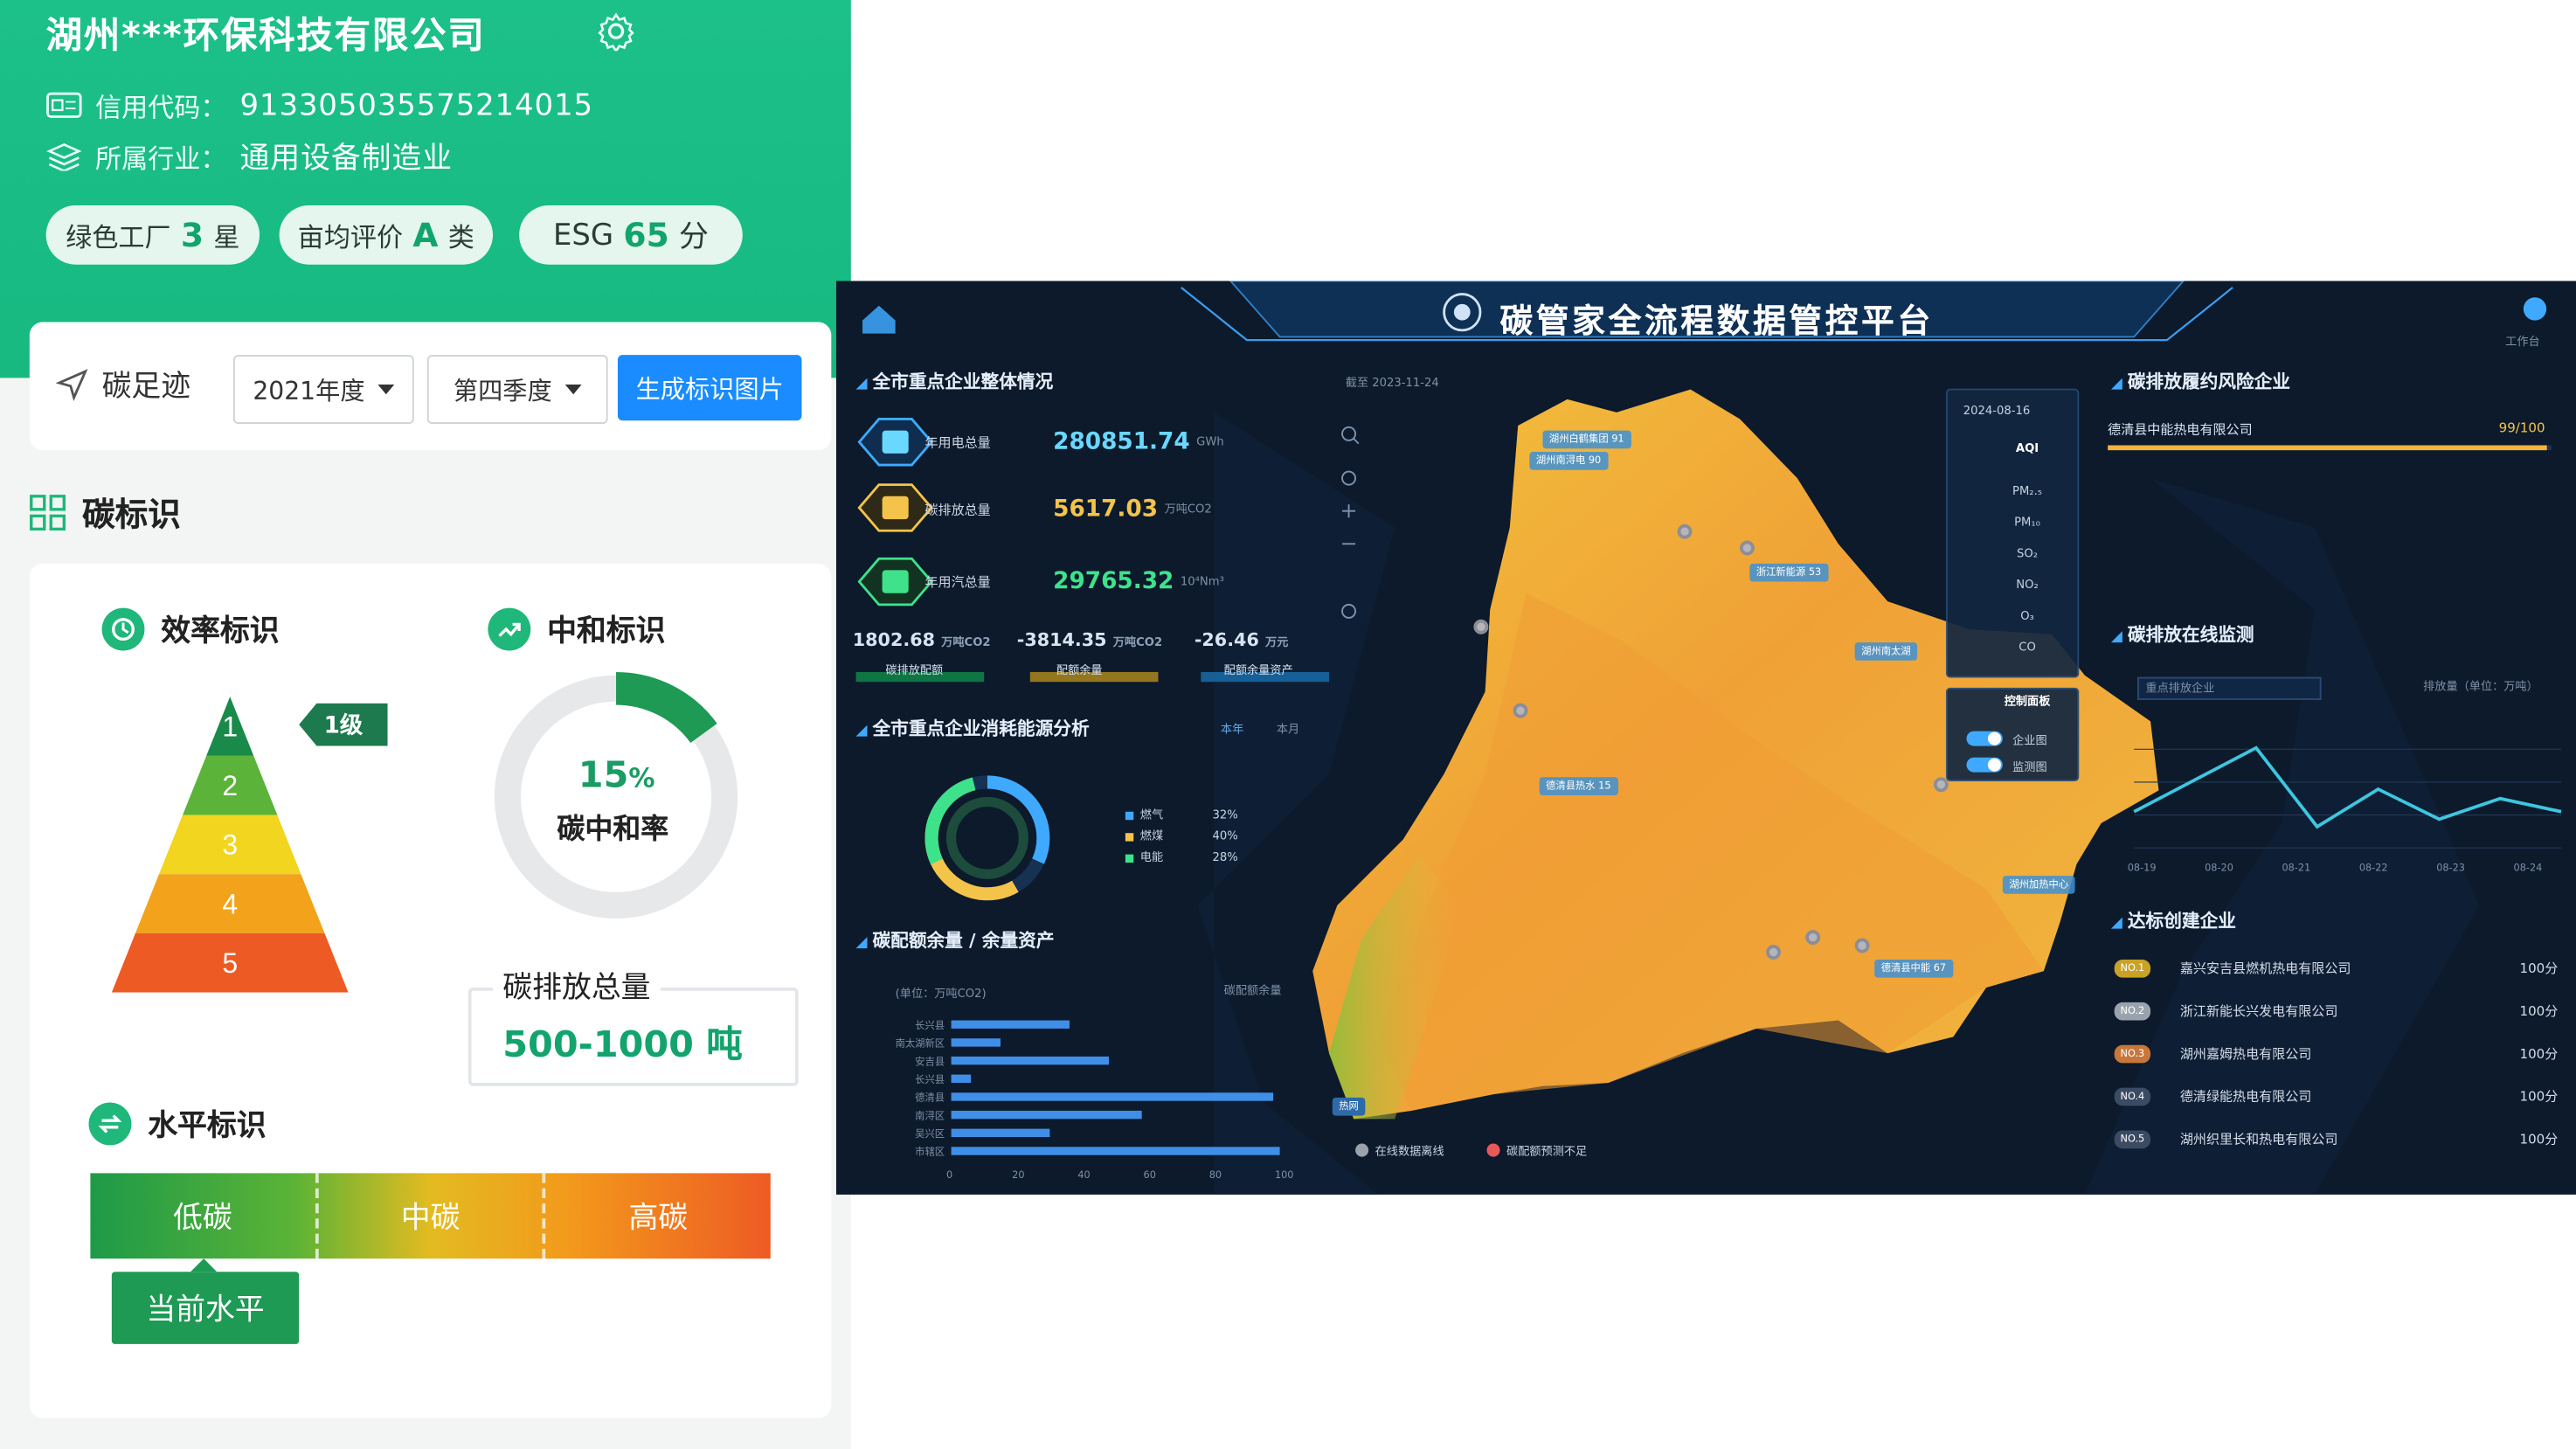 This screenshot has width=2576, height=1449. I want to click on pyramid-level-number: 2, so click(230, 785).